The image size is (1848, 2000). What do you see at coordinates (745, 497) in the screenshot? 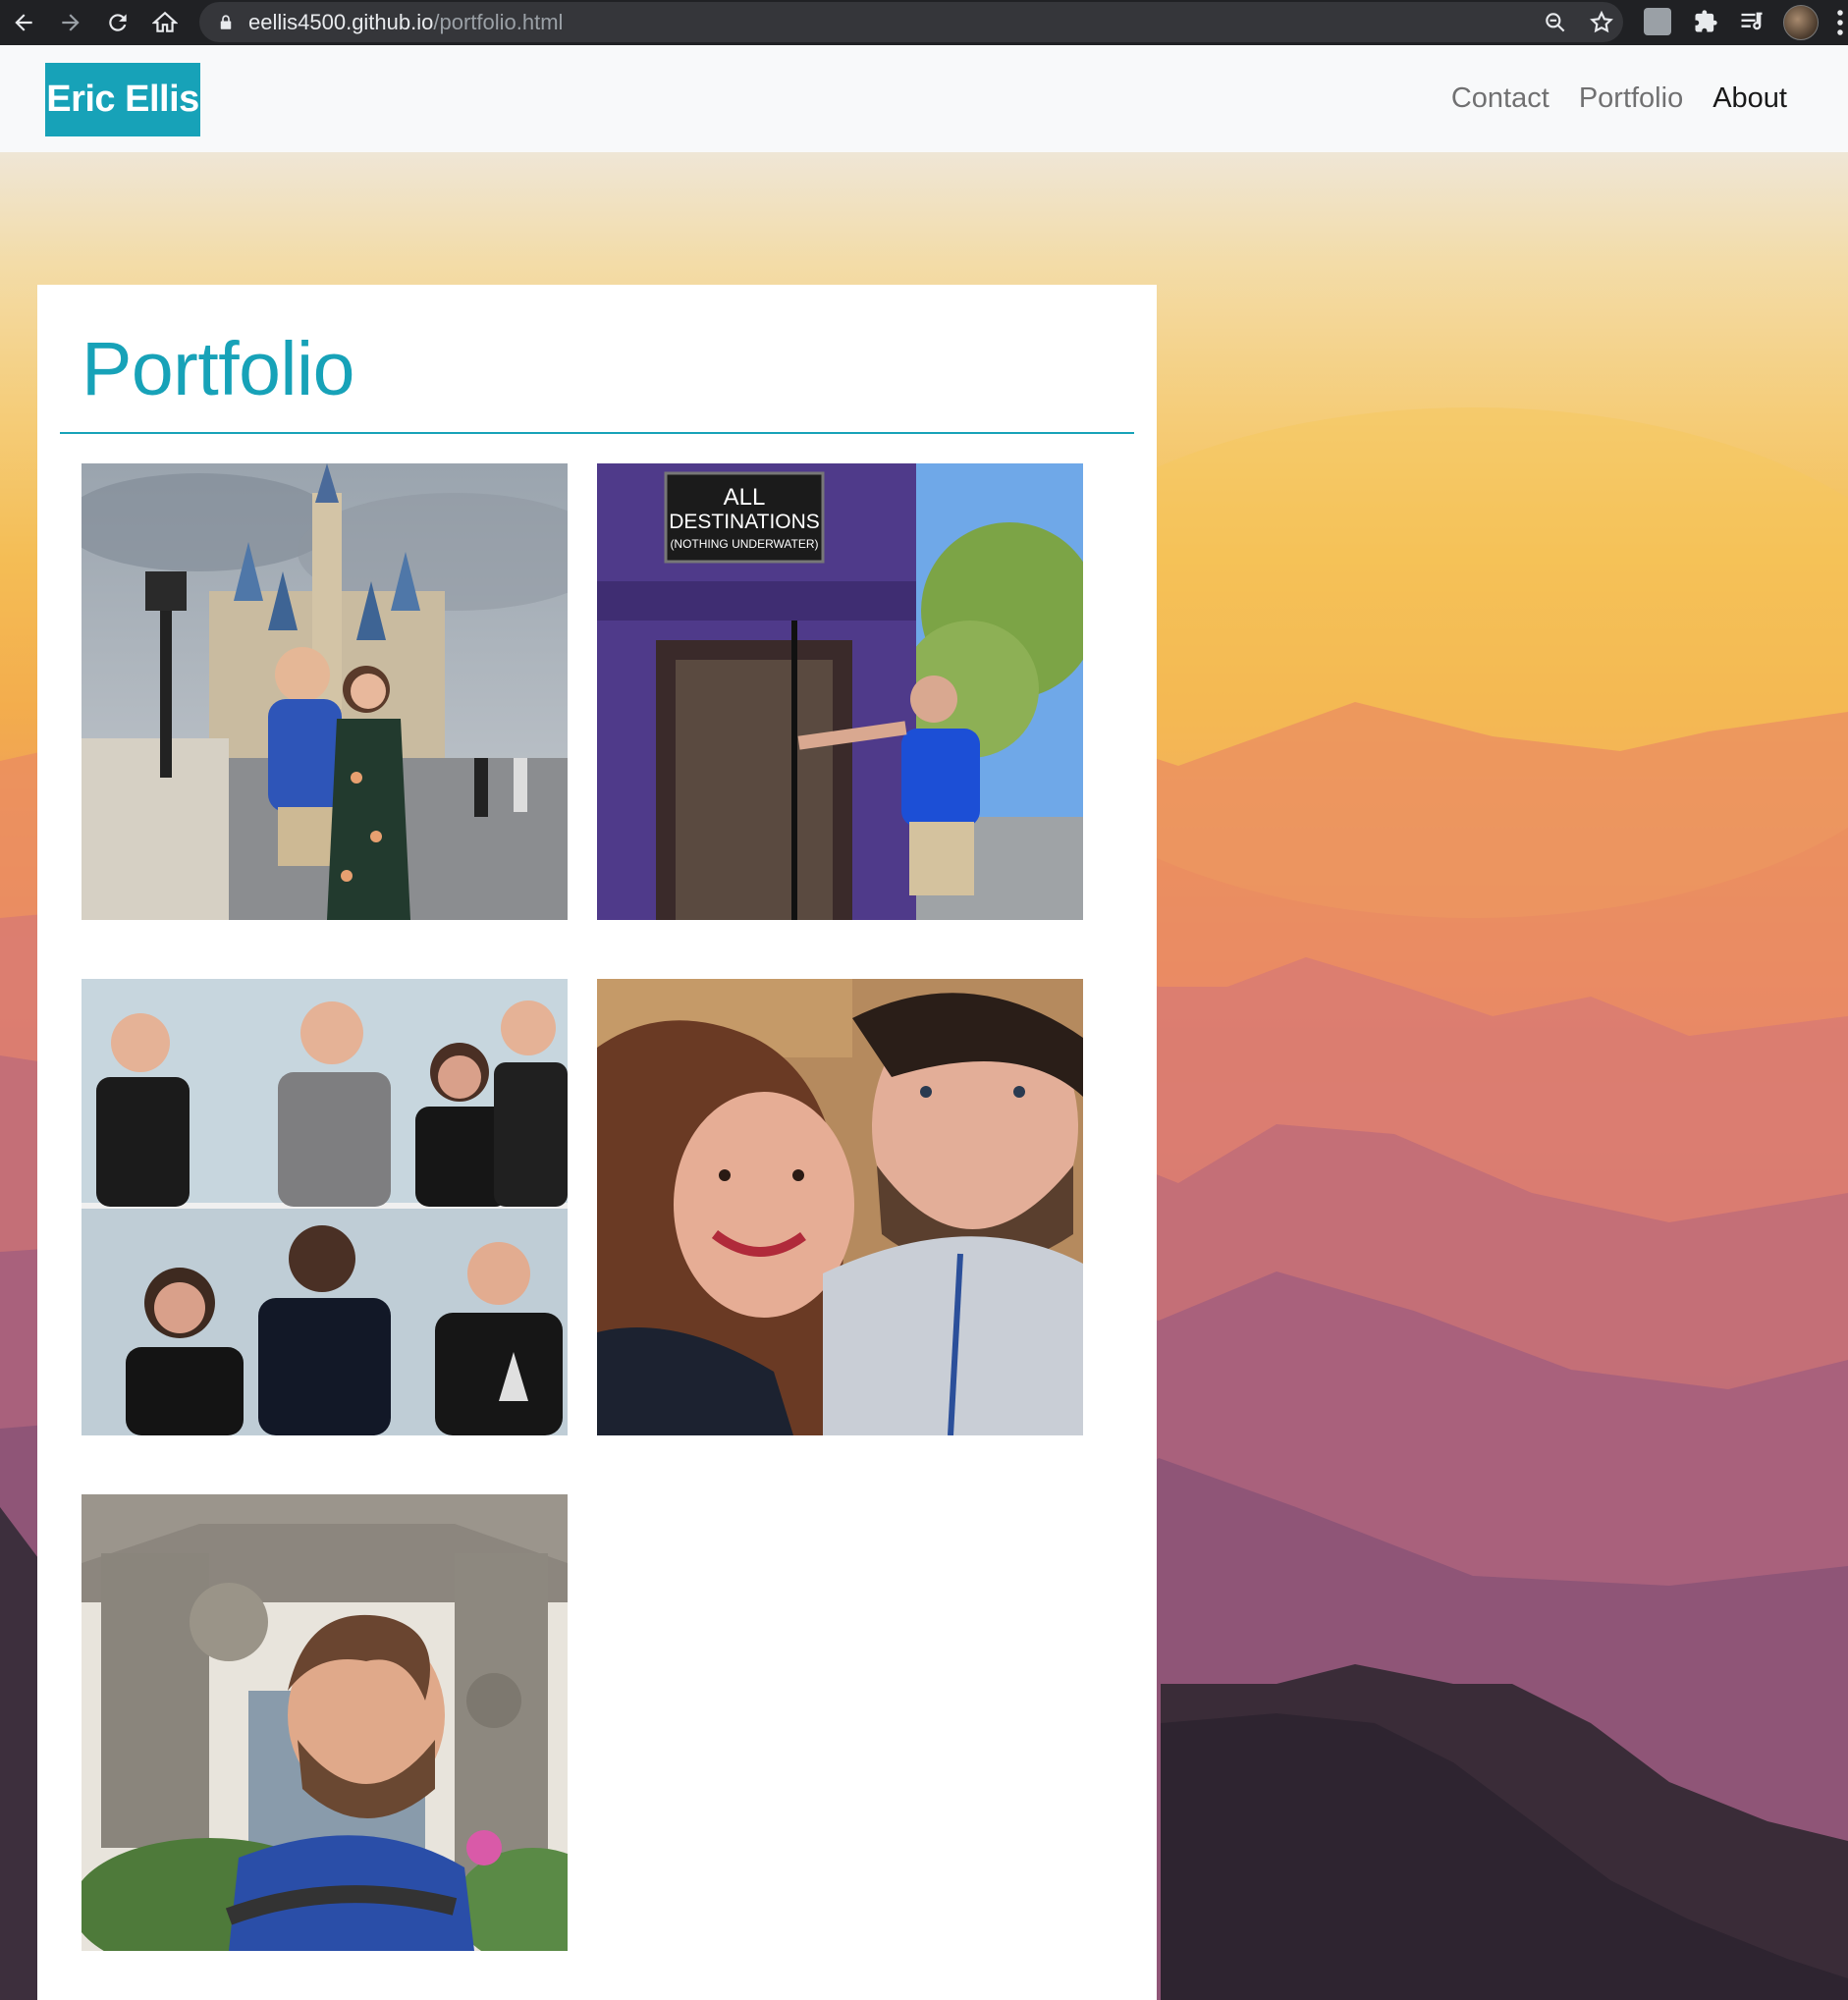
I see `bus-sign-line1: ALL` at bounding box center [745, 497].